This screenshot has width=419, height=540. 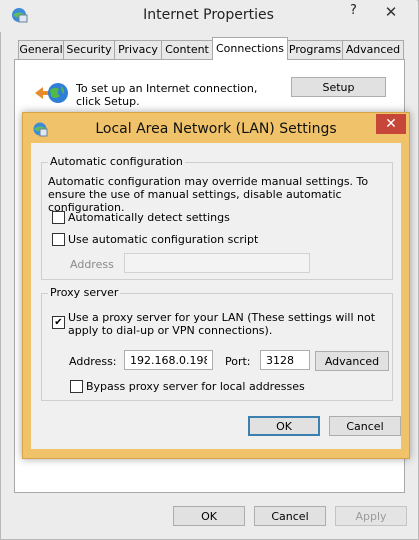 I want to click on tab-privacy: Privacy, so click(x=138, y=49).